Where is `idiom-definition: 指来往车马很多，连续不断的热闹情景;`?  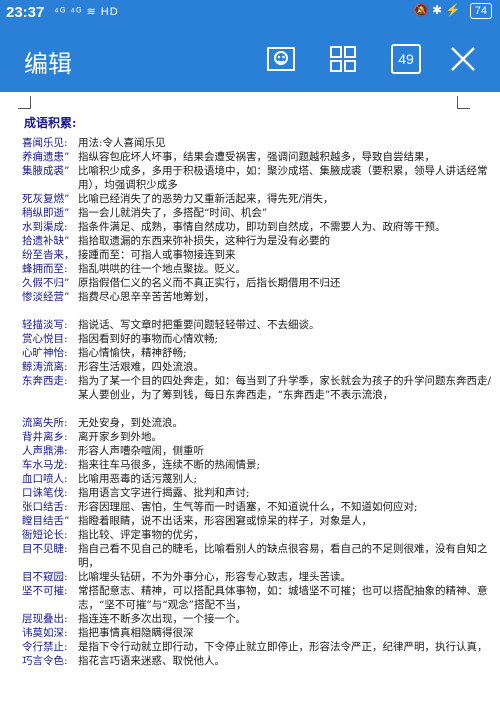 idiom-definition: 指来往车马很多，连续不断的热闹情景; is located at coordinates (169, 465).